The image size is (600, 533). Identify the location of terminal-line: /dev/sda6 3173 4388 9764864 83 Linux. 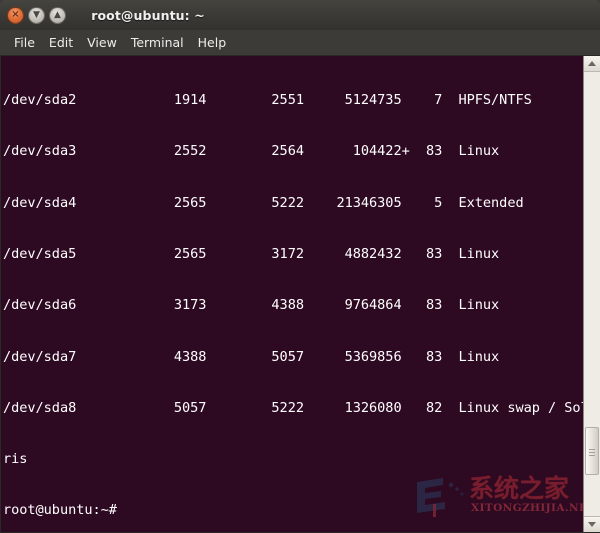
(251, 305).